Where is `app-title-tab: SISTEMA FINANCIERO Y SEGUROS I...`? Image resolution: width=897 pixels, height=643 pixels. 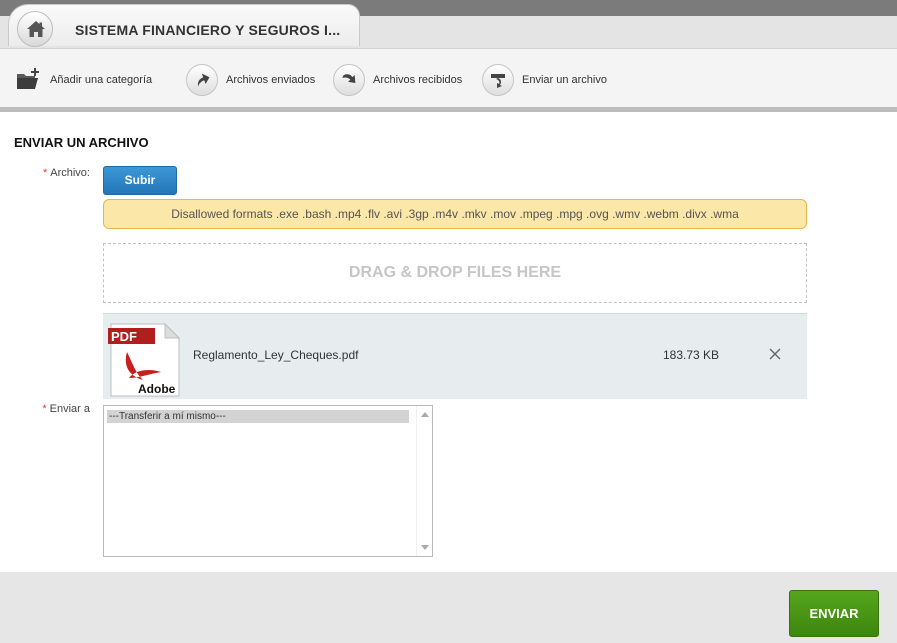
app-title-tab: SISTEMA FINANCIERO Y SEGUROS I... is located at coordinates (184, 25).